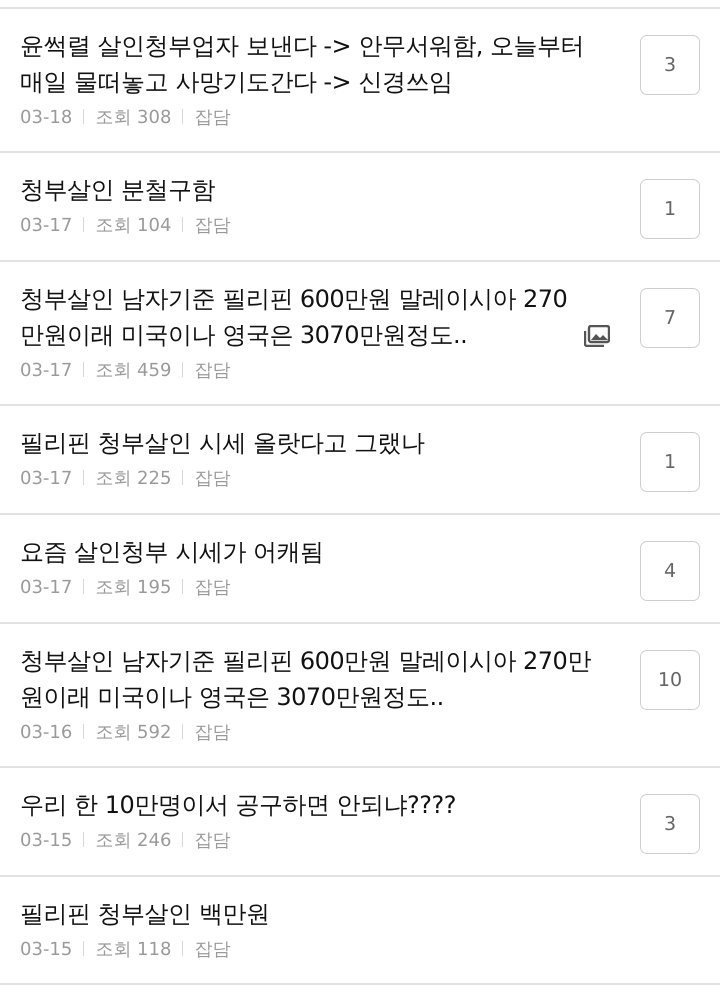 This screenshot has width=720, height=992. What do you see at coordinates (303, 64) in the screenshot?
I see `post-title: 윤썩렬 살인청부업자 보낸다 -> 안무서워함, 오늘부터 매일 물떠놓고 사망기도간다 -> 신경쓰임` at bounding box center [303, 64].